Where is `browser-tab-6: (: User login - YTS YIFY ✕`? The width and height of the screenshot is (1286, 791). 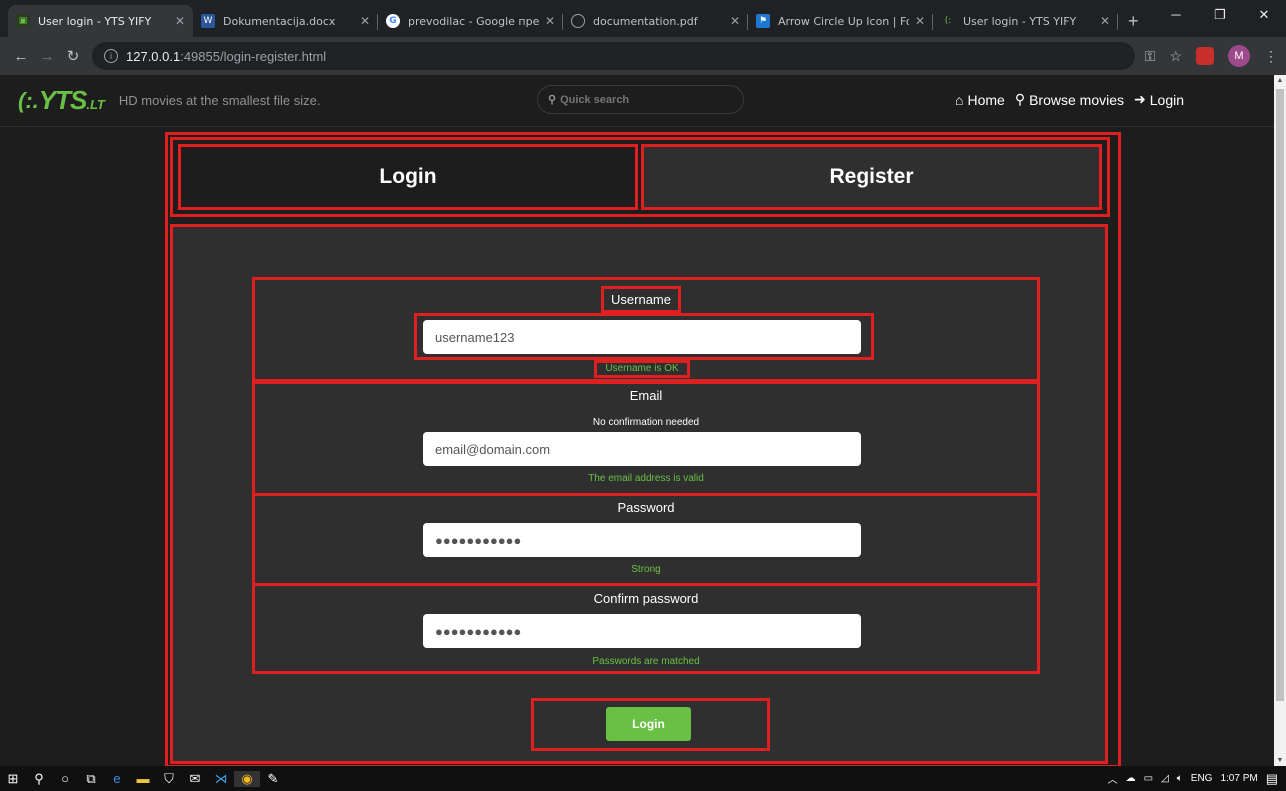 browser-tab-6: (: User login - YTS YIFY ✕ is located at coordinates (1025, 21).